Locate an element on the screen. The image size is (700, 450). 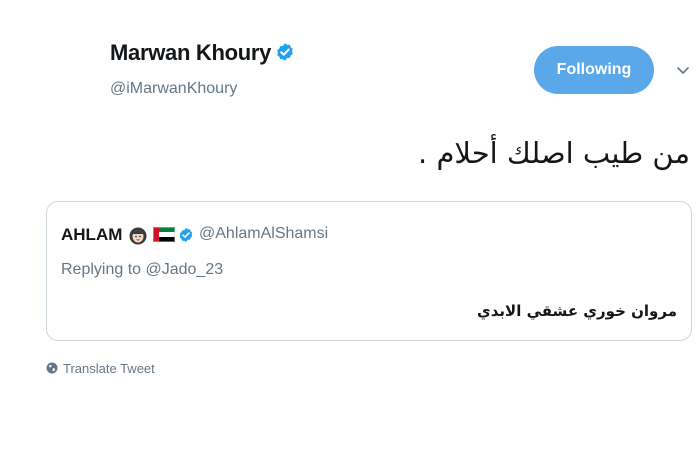
tweet-text: من طيب اصلك أحلام . is located at coordinates (554, 153).